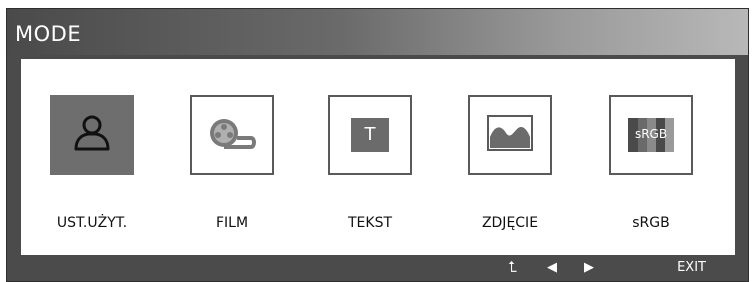 This screenshot has width=755, height=282. Describe the element at coordinates (48, 34) in the screenshot. I see `window-title: MODE` at that location.